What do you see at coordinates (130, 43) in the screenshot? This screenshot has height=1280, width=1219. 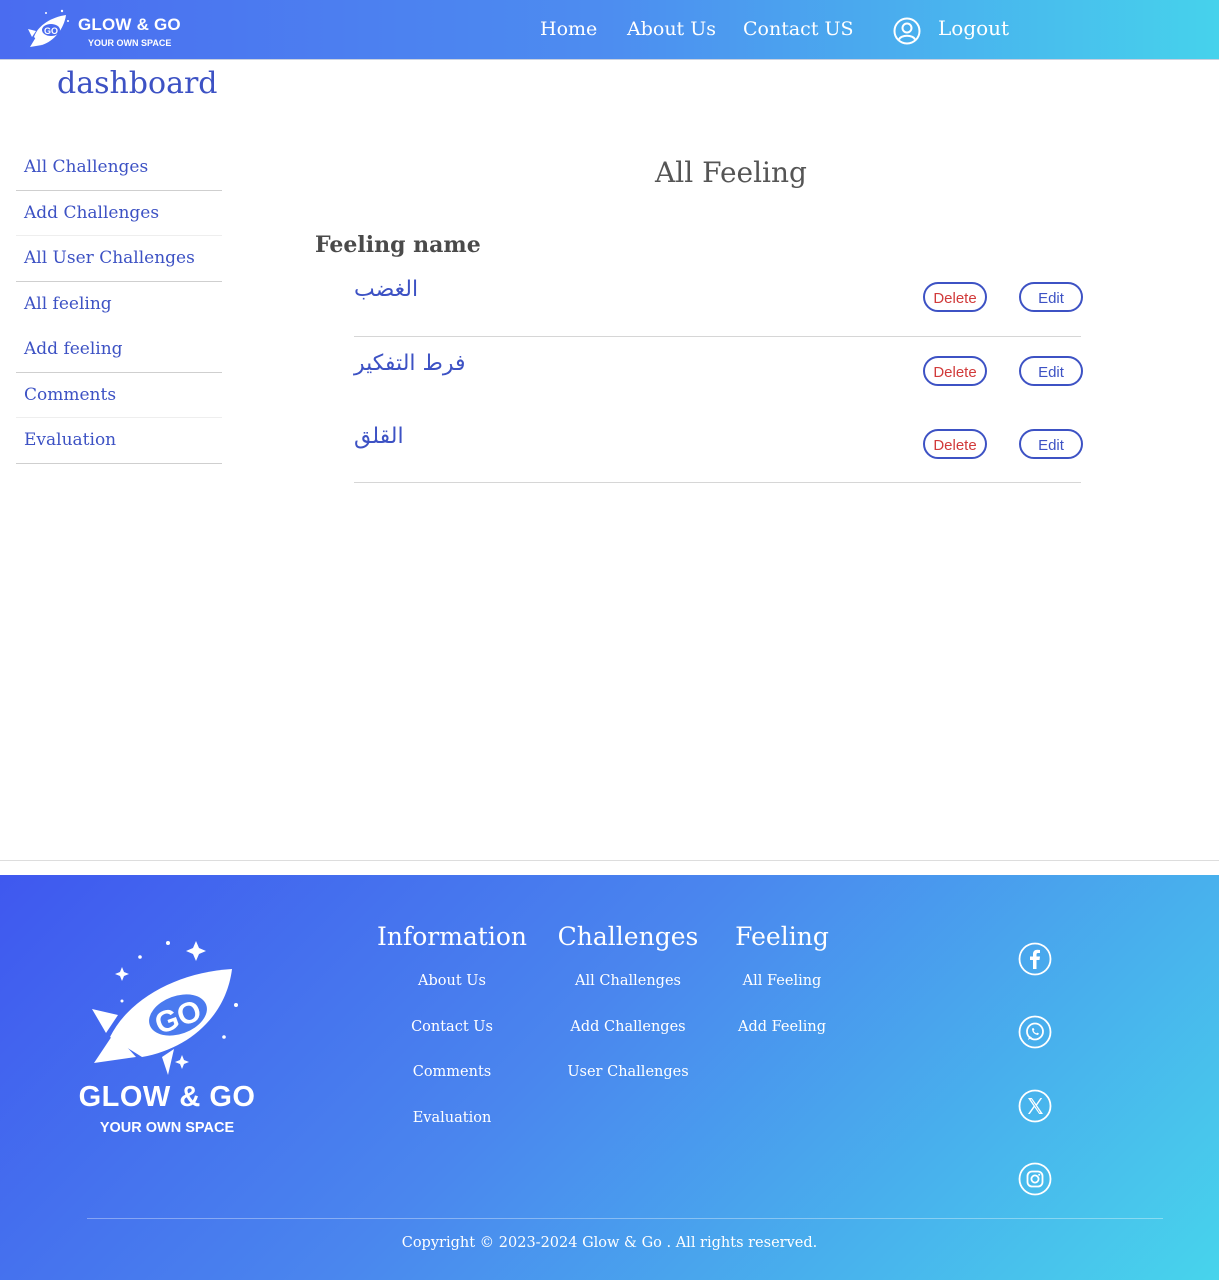 I see `brand-tagline: YOUR OWN SPACE` at bounding box center [130, 43].